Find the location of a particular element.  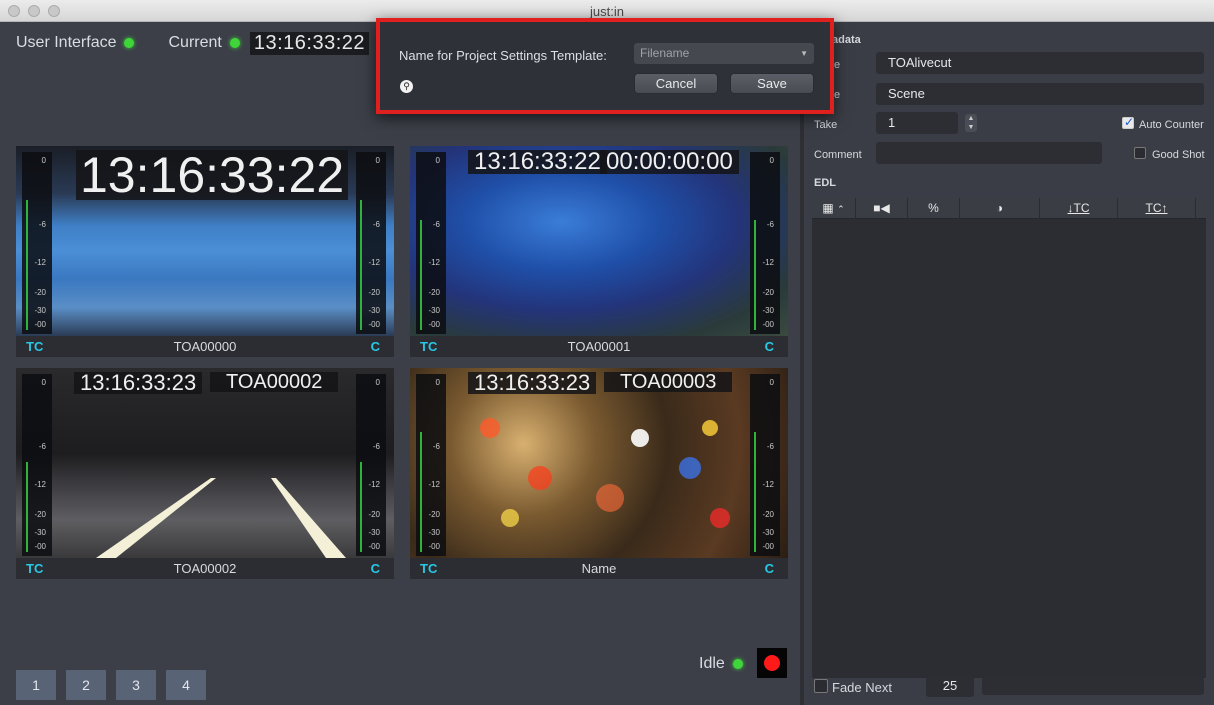

edl-header: ▦ ⌃ ■◀ % ◑ ↓TC TC↑ is located at coordinates (1009, 208).